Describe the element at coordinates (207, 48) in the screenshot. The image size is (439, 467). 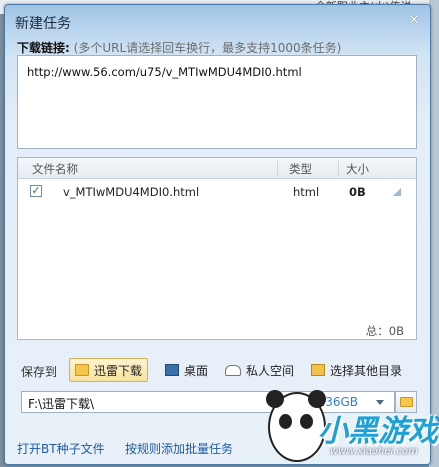
I see `download-link-hint: (多个URL请选择回车换行，最多支持1000条任务)` at that location.